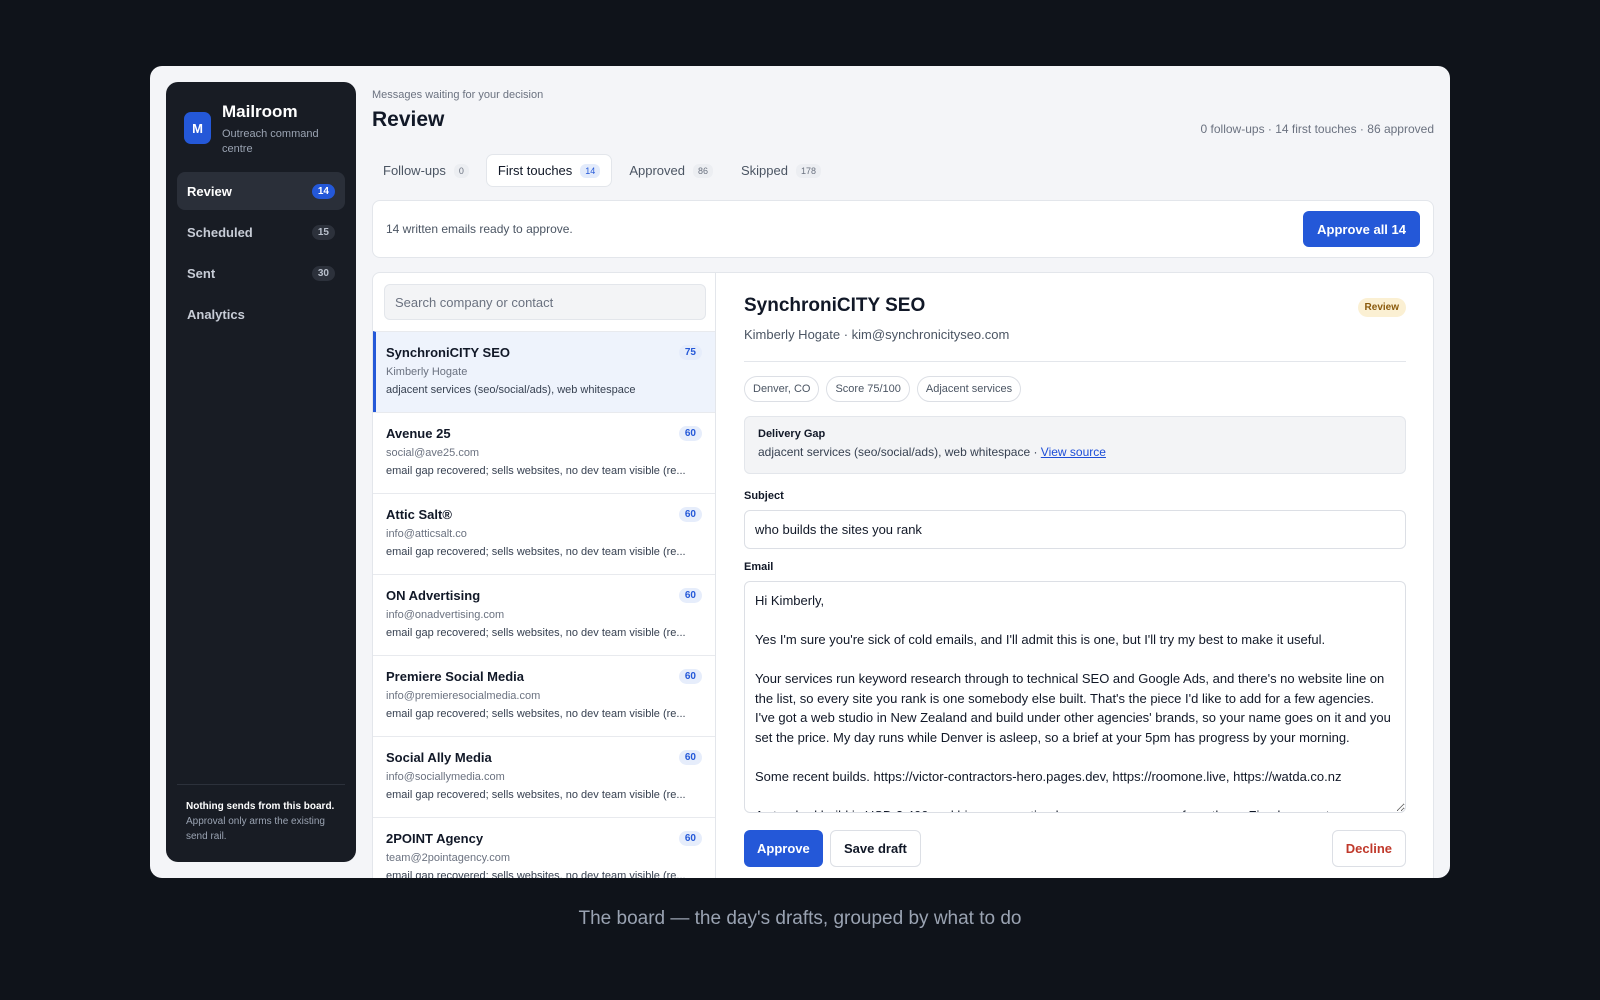 This screenshot has width=1600, height=1000. What do you see at coordinates (1075, 361) in the screenshot?
I see `divider` at bounding box center [1075, 361].